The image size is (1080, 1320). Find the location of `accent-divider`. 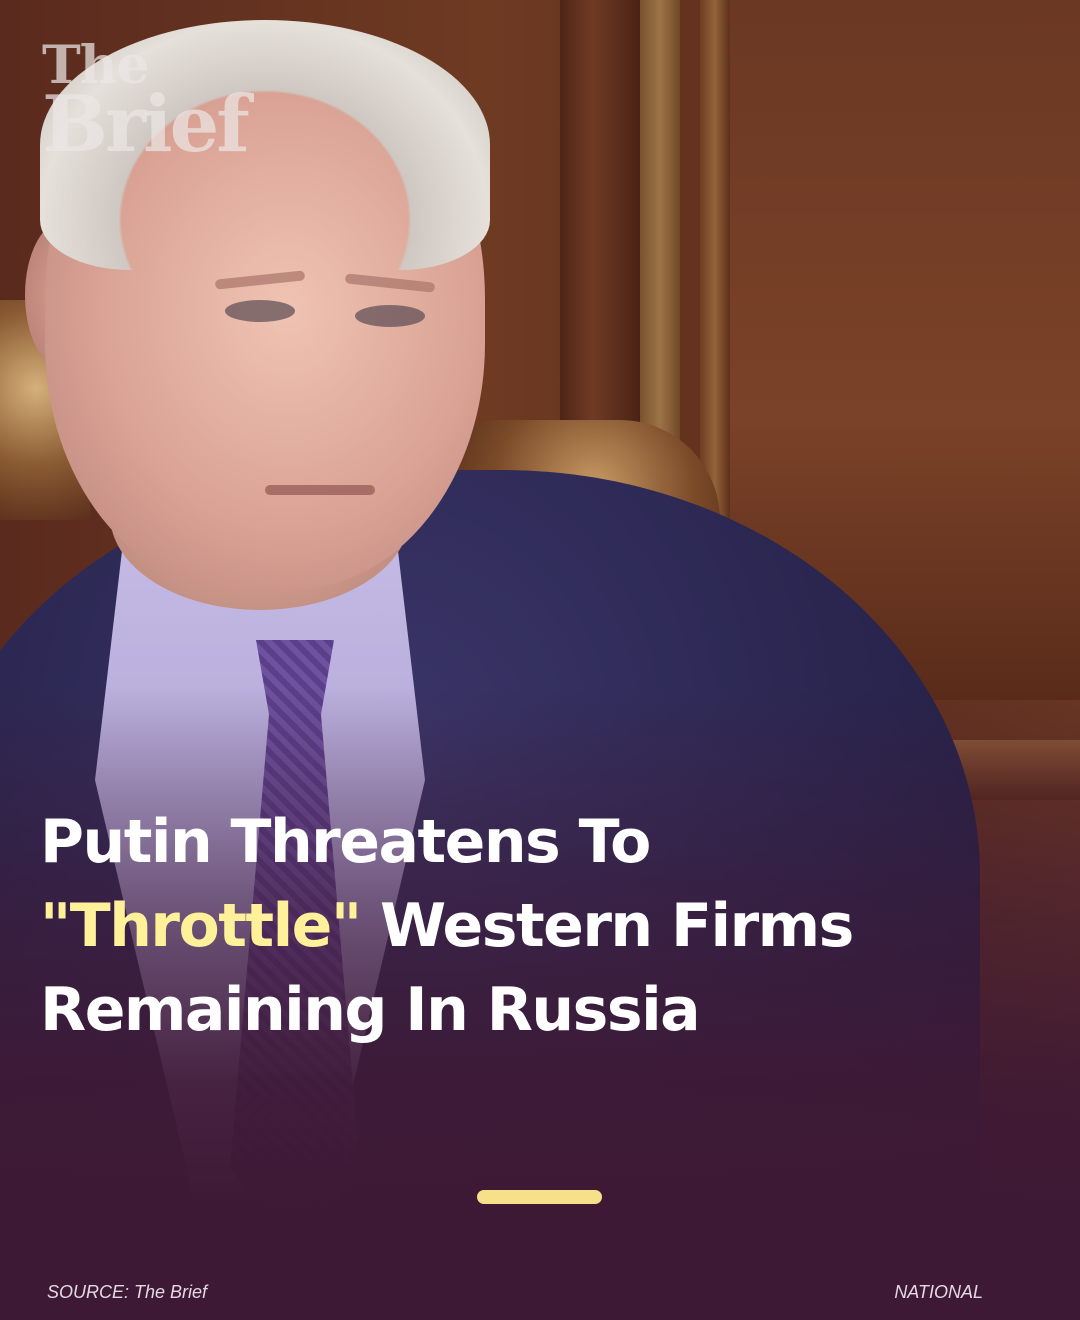

accent-divider is located at coordinates (539, 1197).